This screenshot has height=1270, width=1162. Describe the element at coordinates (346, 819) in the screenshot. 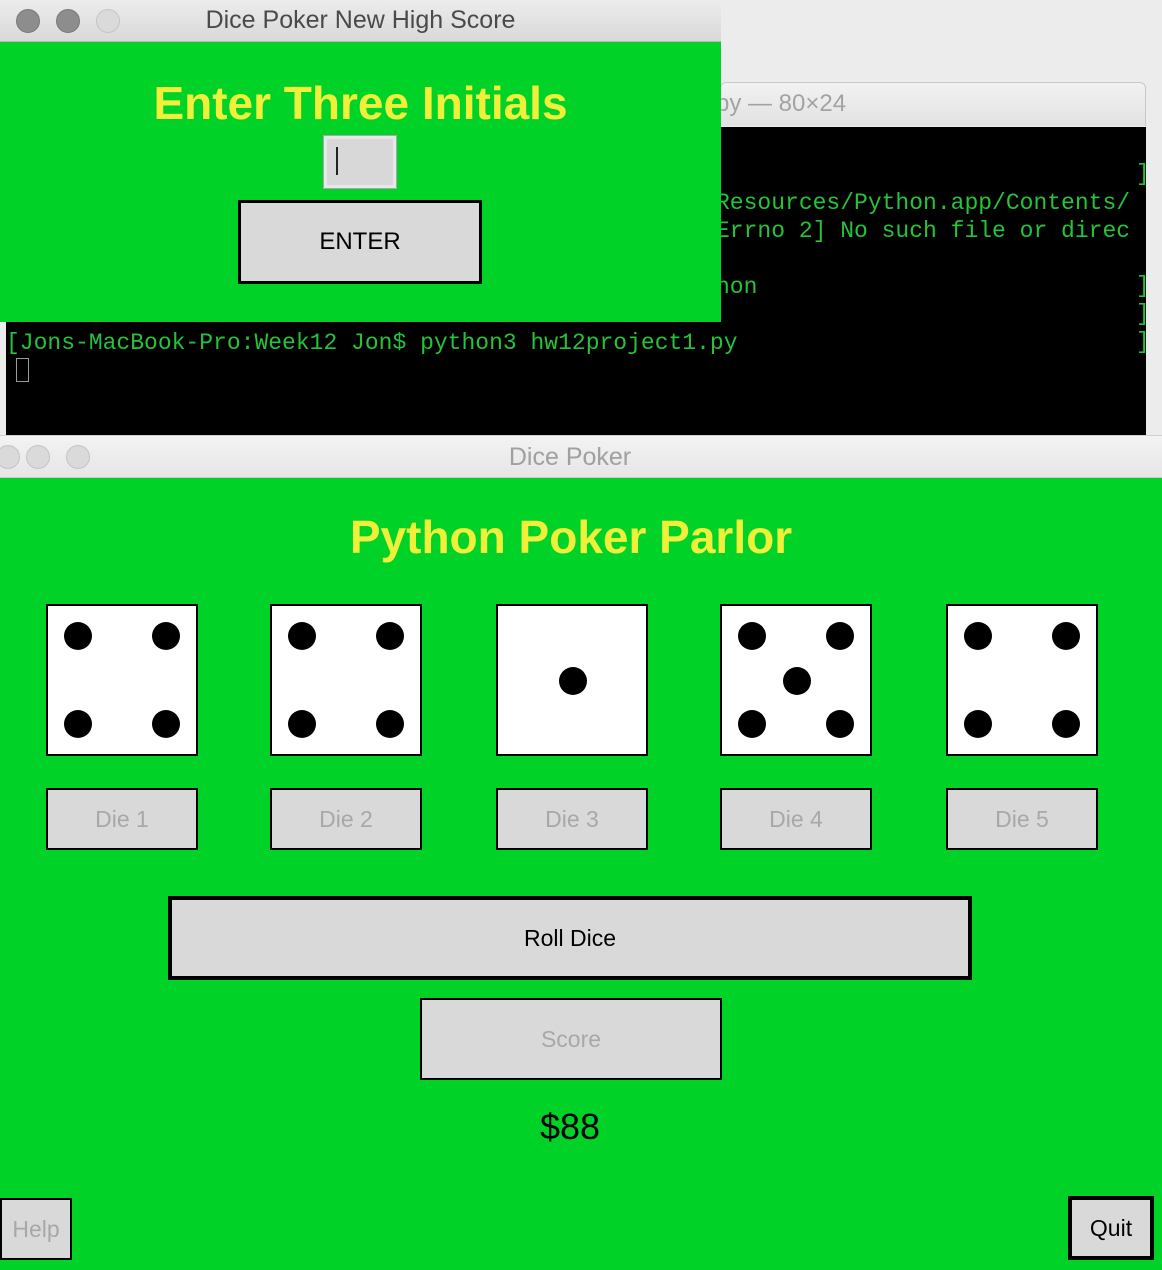

I see `die-2-button: Die 2` at that location.